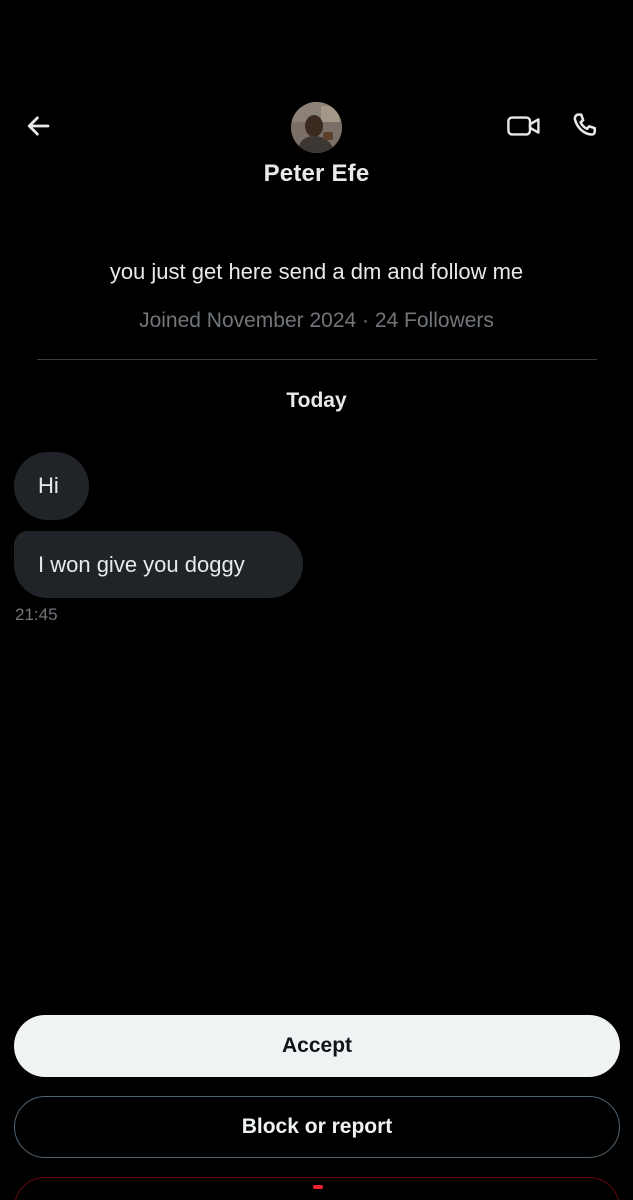 This screenshot has height=1200, width=633. I want to click on message-bubble: I won give you doggy, so click(158, 564).